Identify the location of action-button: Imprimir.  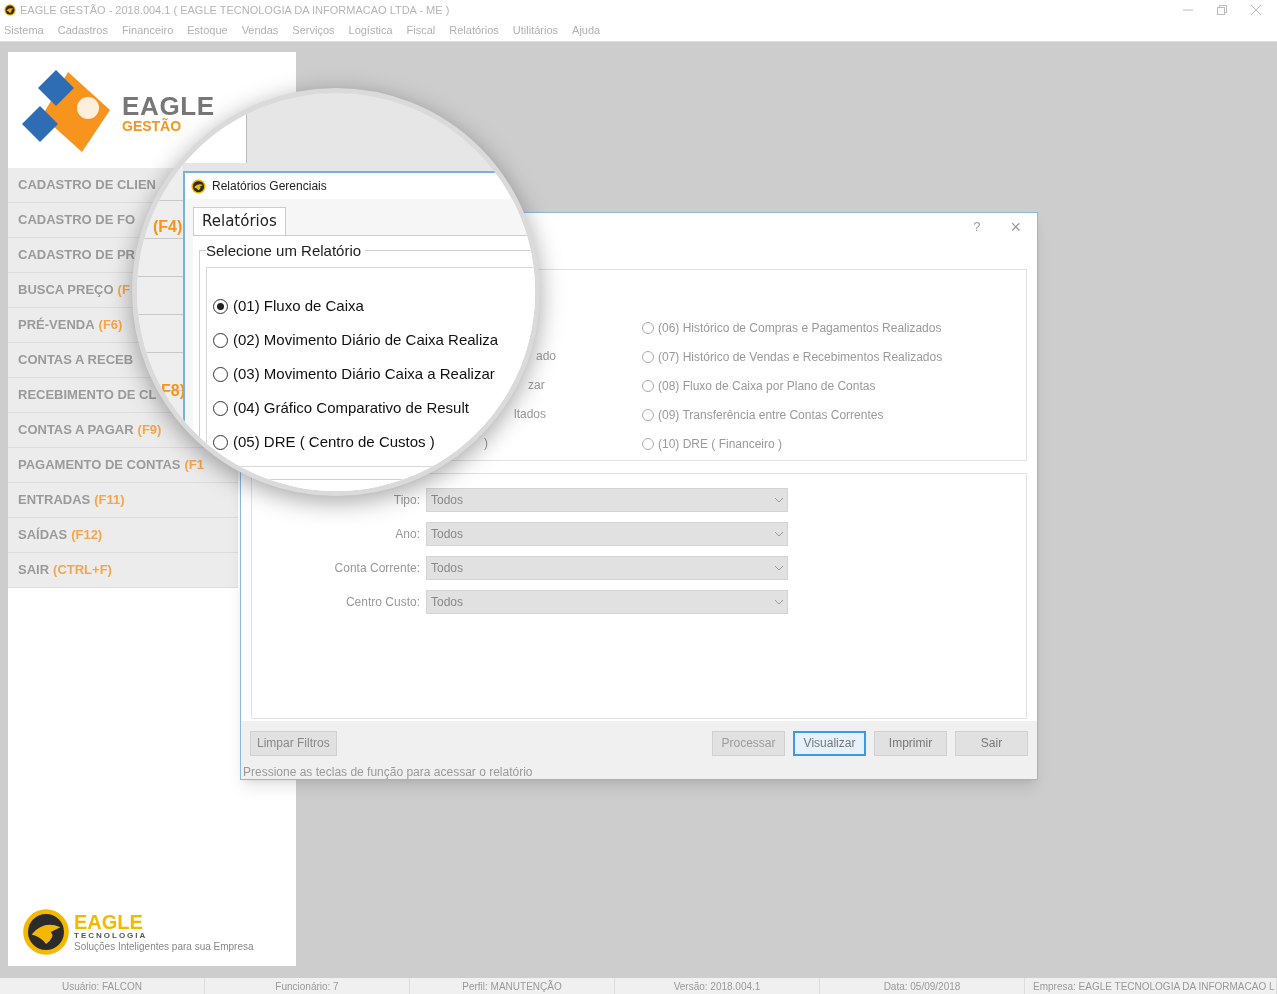
(910, 743).